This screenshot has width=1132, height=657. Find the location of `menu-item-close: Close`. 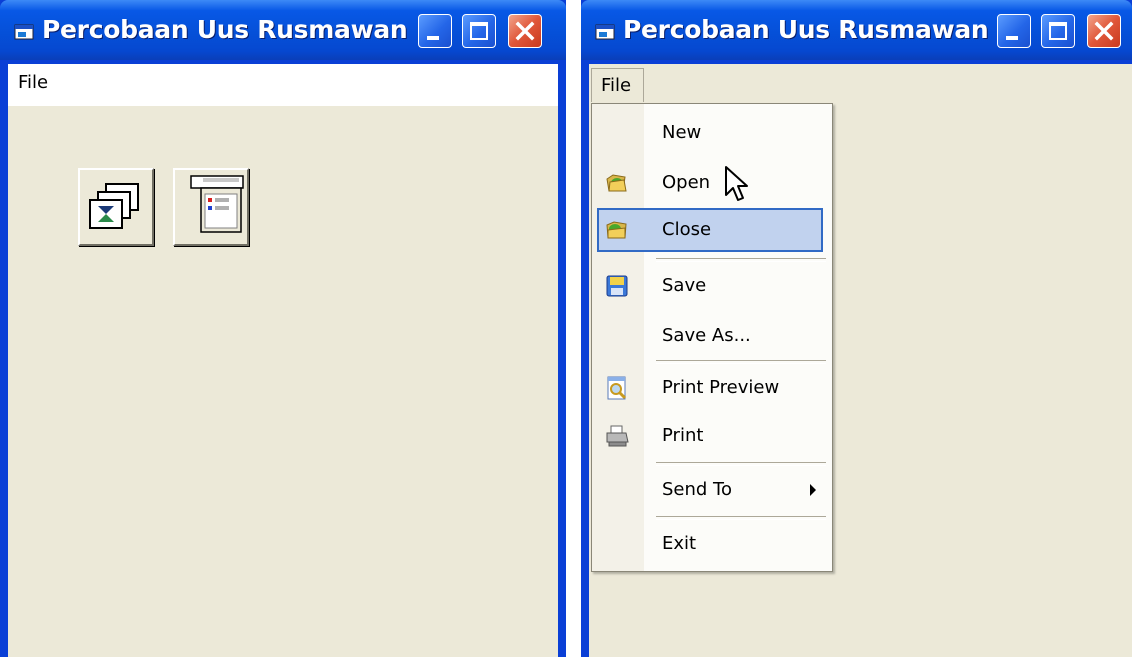

menu-item-close: Close is located at coordinates (710, 230).